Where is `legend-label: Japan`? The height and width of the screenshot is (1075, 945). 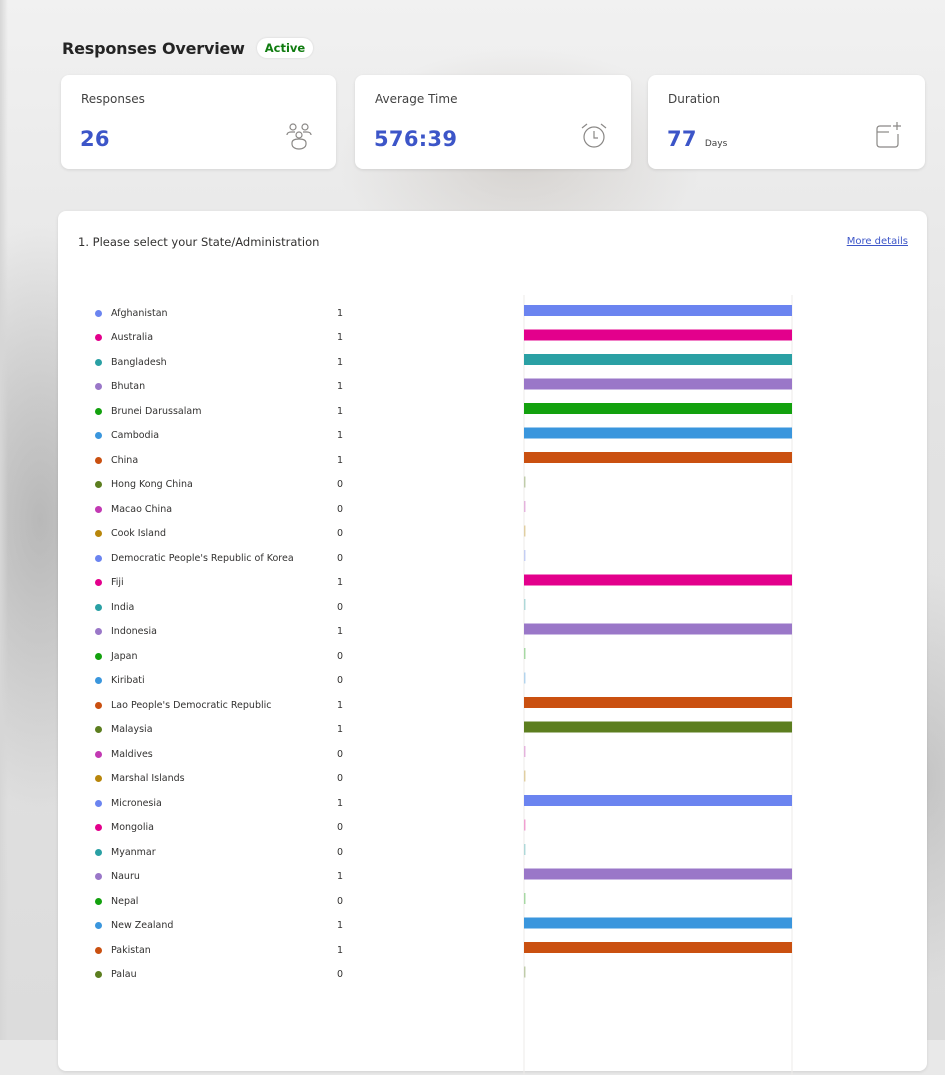 legend-label: Japan is located at coordinates (124, 656).